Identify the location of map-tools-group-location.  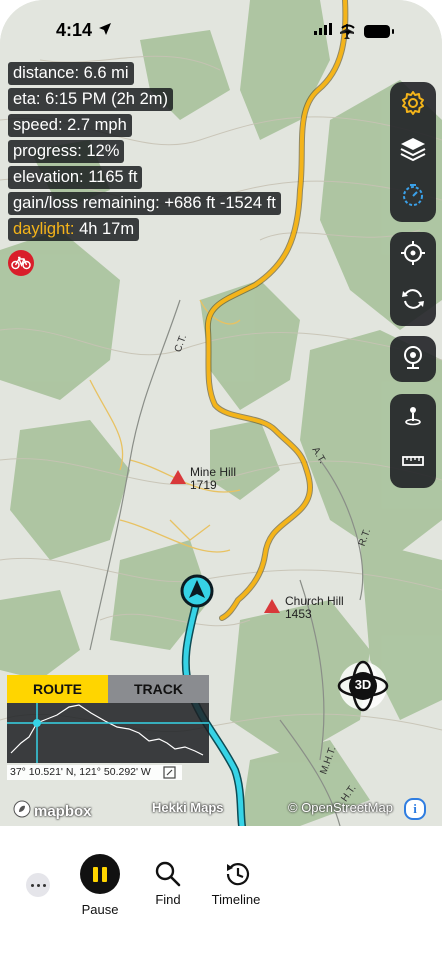
(413, 279).